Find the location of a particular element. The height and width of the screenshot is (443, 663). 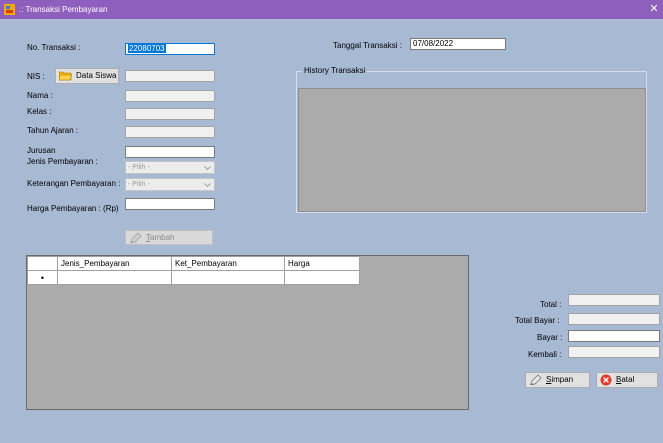

nama-label: Nama : is located at coordinates (40, 95).